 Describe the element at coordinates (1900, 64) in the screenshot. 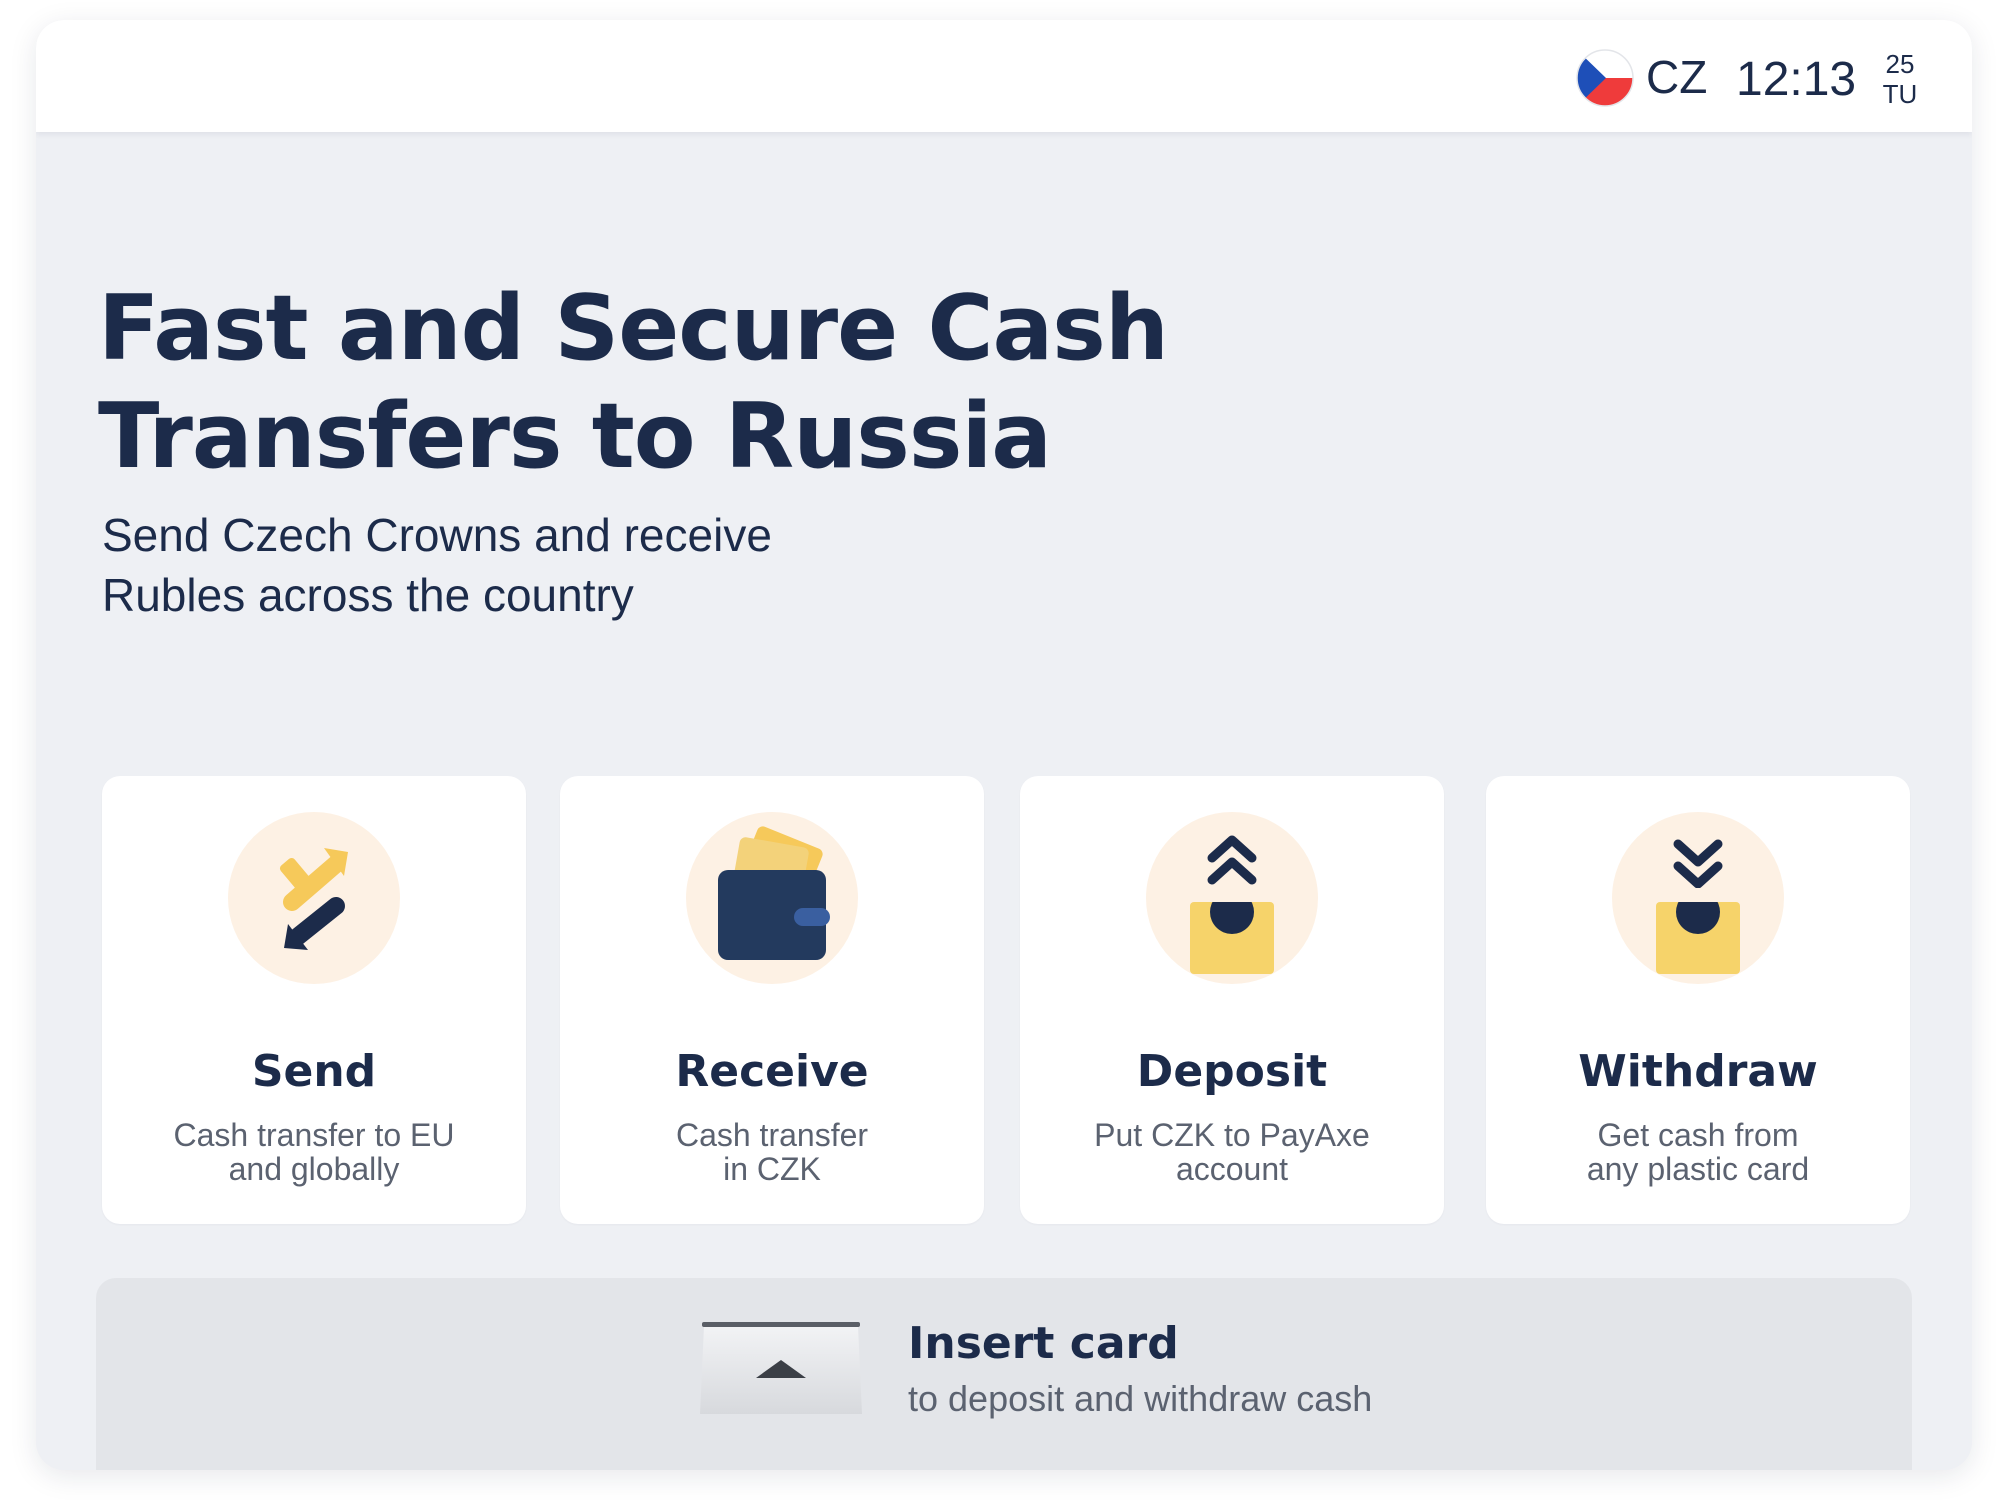

I see `date-day: 25` at that location.